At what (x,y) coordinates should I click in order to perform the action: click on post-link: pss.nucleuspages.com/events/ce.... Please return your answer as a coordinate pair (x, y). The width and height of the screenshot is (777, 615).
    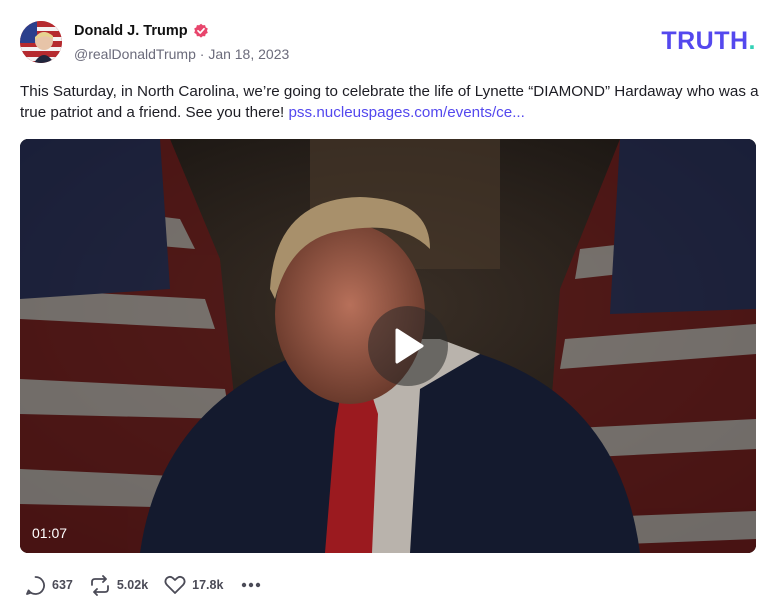
    Looking at the image, I should click on (406, 112).